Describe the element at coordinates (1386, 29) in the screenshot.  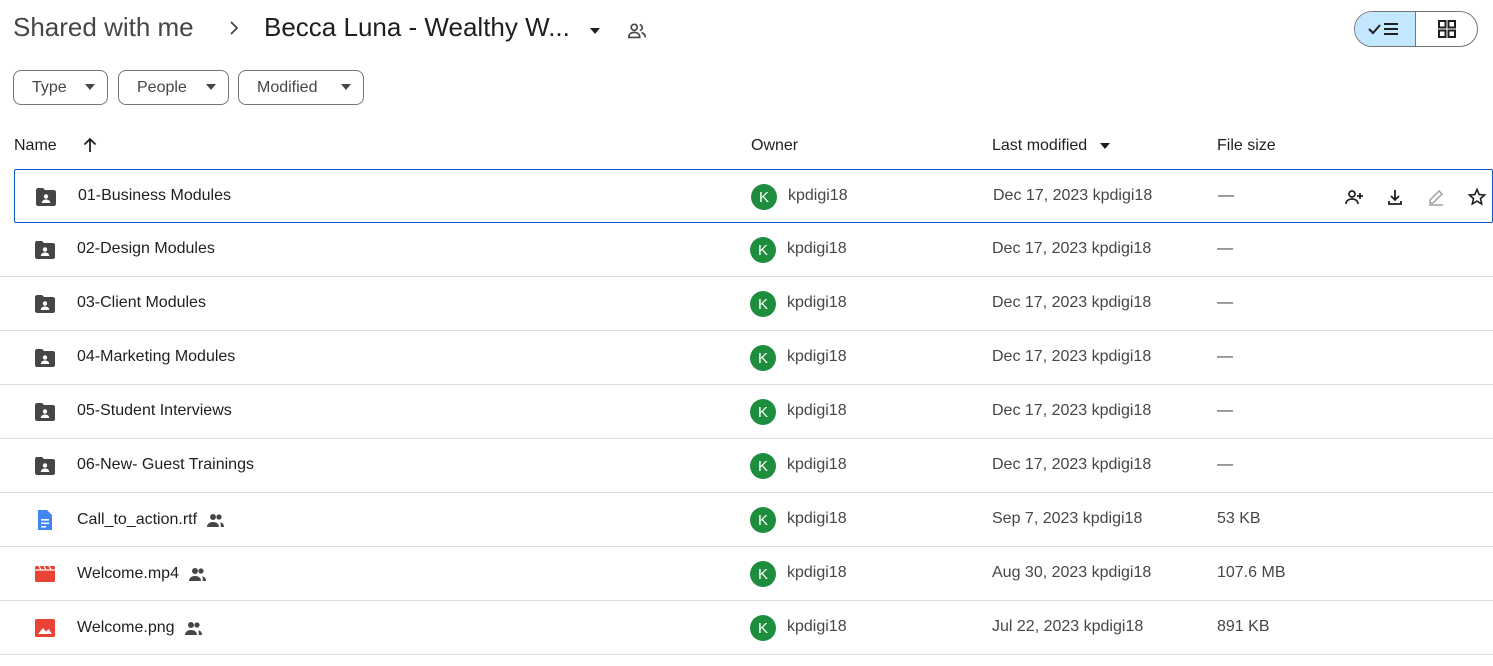
I see `list-view-button` at that location.